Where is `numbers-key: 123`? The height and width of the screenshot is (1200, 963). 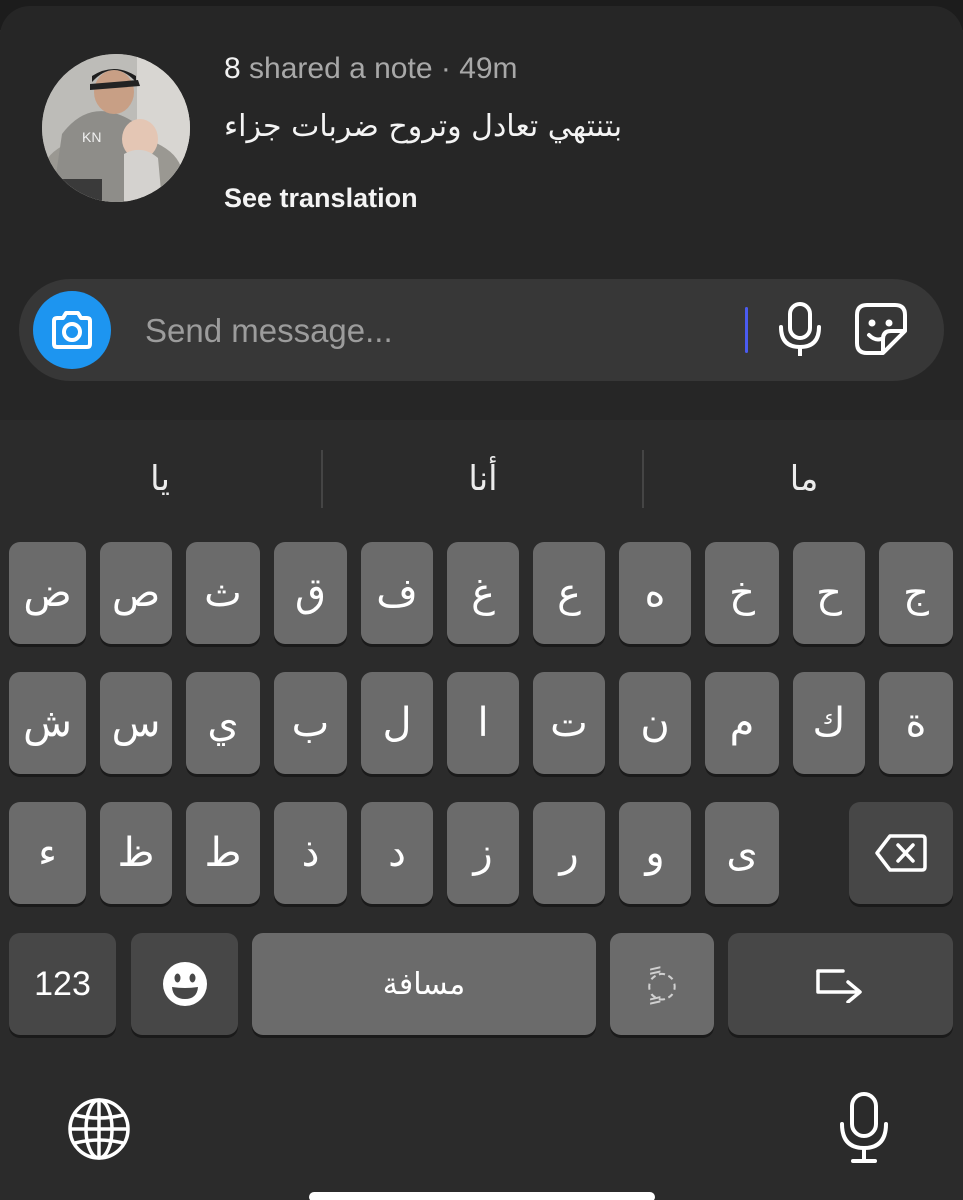
numbers-key: 123 is located at coordinates (62, 984).